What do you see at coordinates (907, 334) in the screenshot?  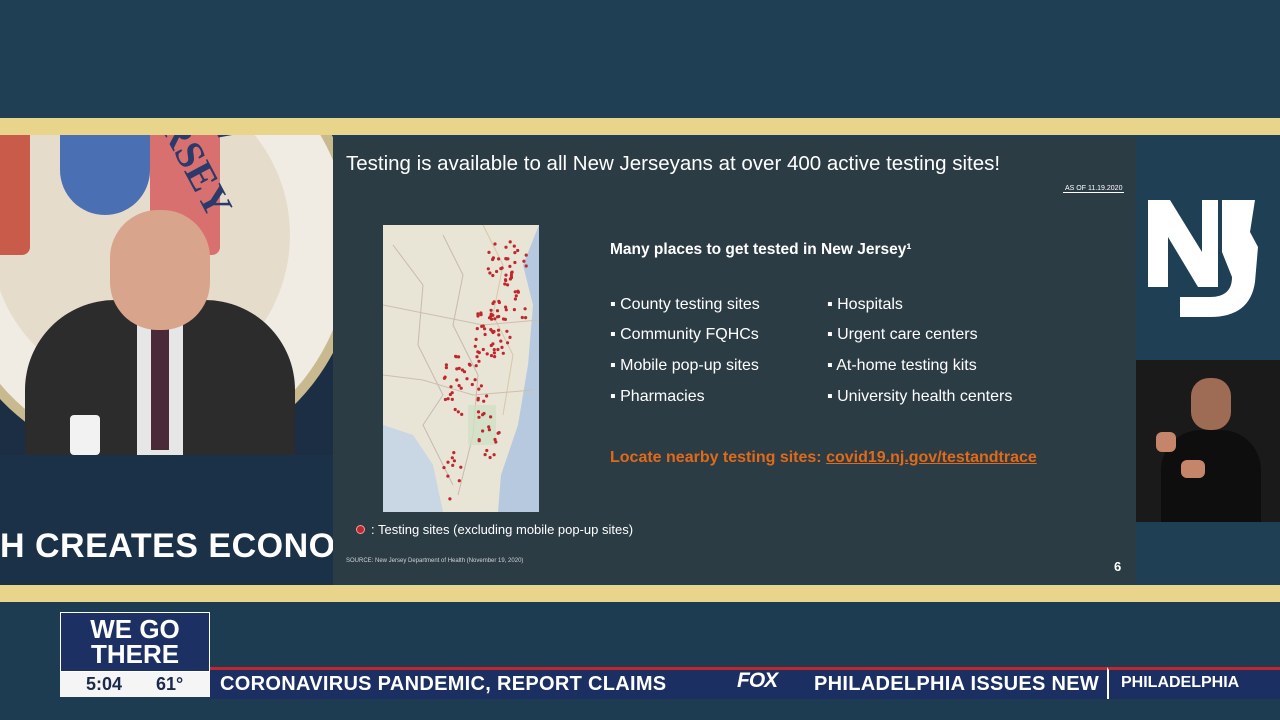 I see `bullet-text: Urgent care centers` at bounding box center [907, 334].